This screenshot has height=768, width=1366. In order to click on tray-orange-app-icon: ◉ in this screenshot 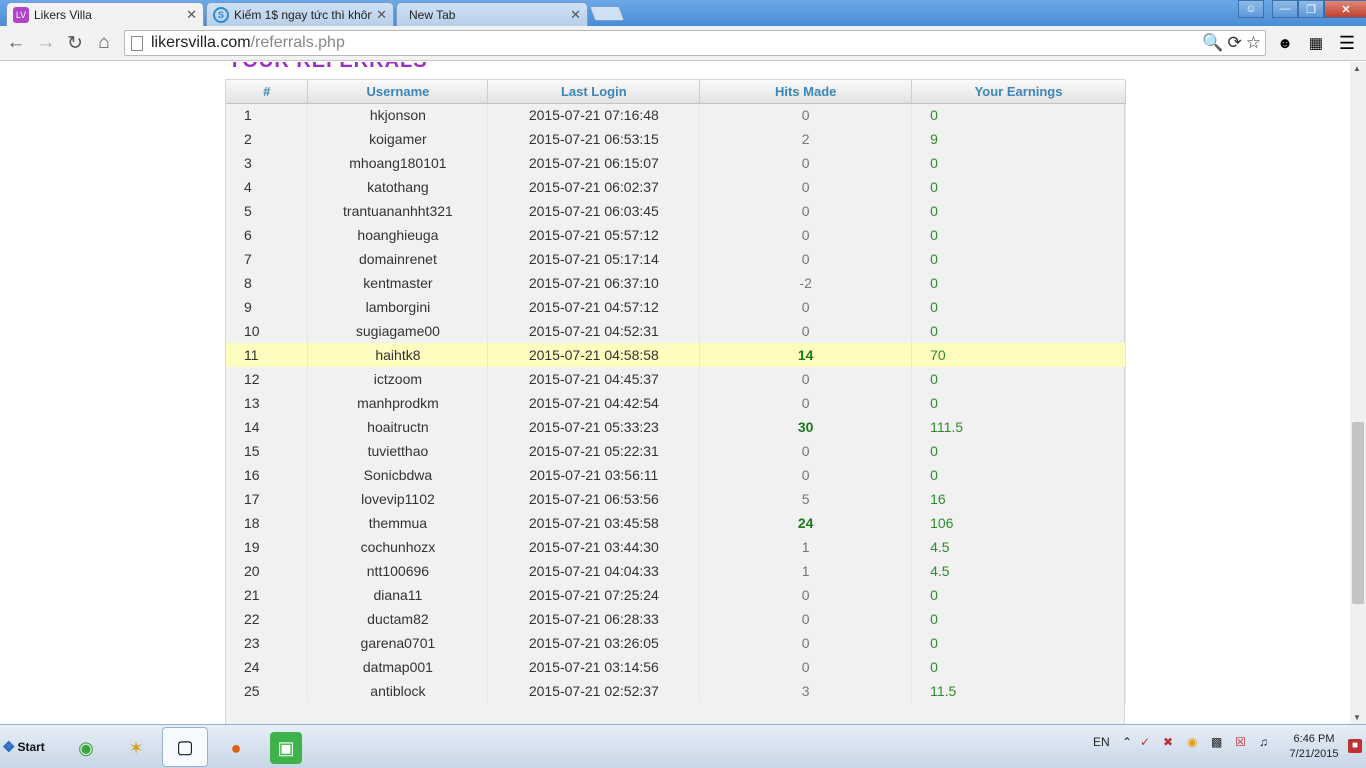, I will do `click(1192, 742)`.